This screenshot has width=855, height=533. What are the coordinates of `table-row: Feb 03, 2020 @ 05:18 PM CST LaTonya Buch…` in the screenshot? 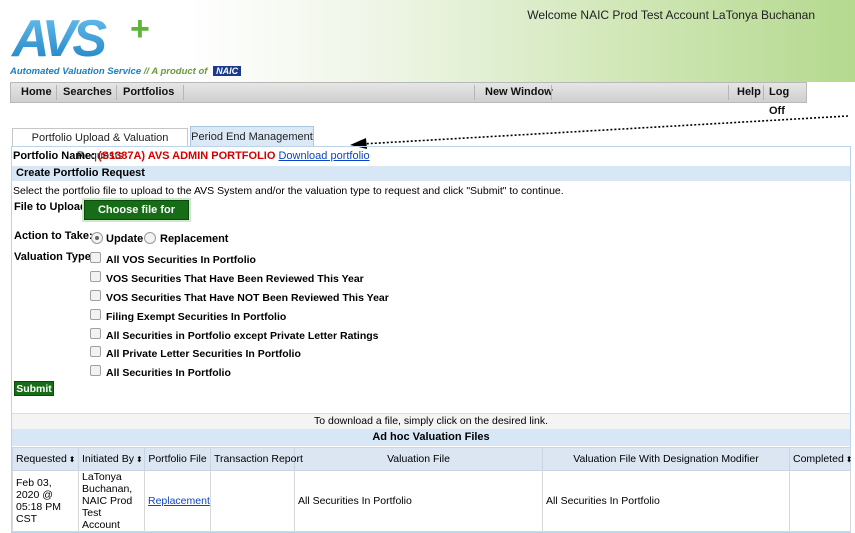 It's located at (431, 501).